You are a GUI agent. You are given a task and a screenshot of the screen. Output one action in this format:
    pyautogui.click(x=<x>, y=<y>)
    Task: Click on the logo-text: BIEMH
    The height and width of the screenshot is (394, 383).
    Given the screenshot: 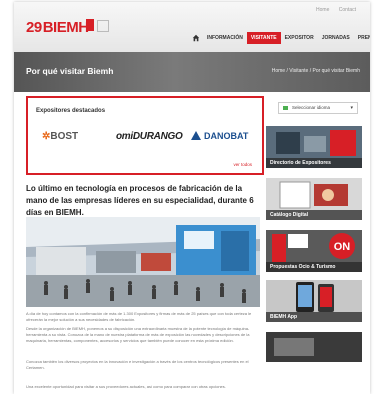 What is the action you would take?
    pyautogui.click(x=65, y=27)
    